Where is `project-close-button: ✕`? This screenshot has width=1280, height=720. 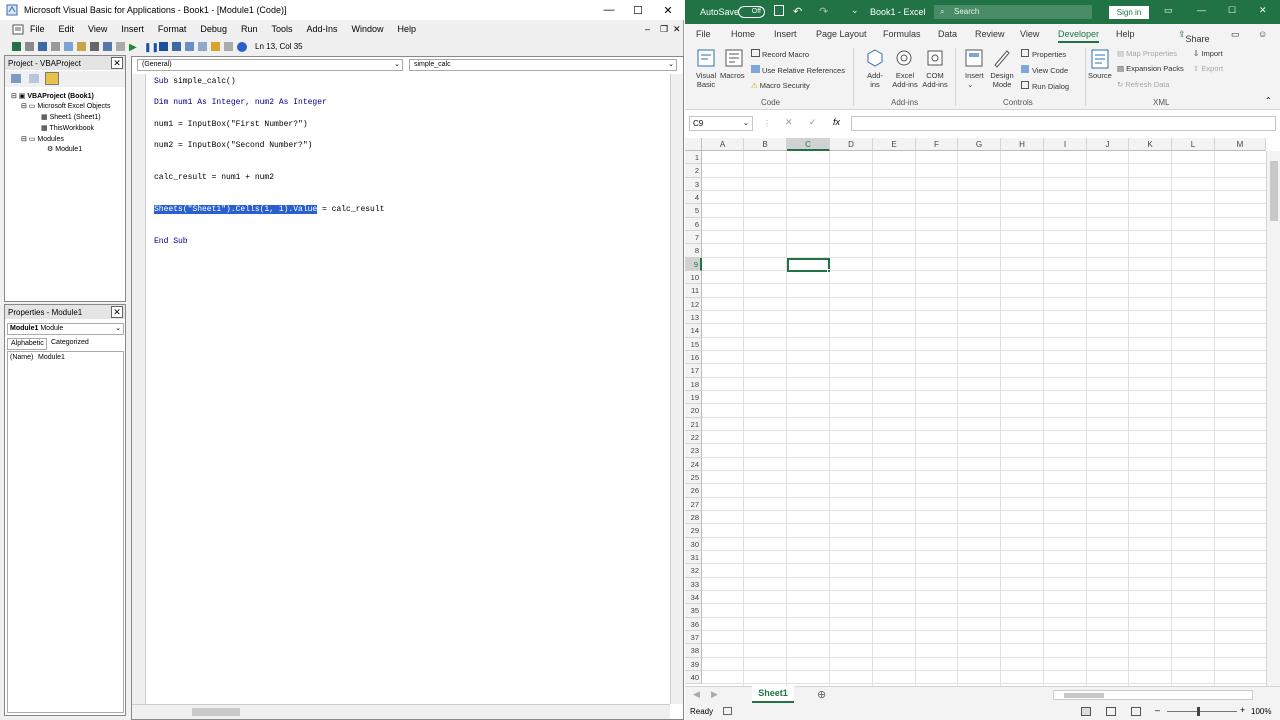 project-close-button: ✕ is located at coordinates (117, 63).